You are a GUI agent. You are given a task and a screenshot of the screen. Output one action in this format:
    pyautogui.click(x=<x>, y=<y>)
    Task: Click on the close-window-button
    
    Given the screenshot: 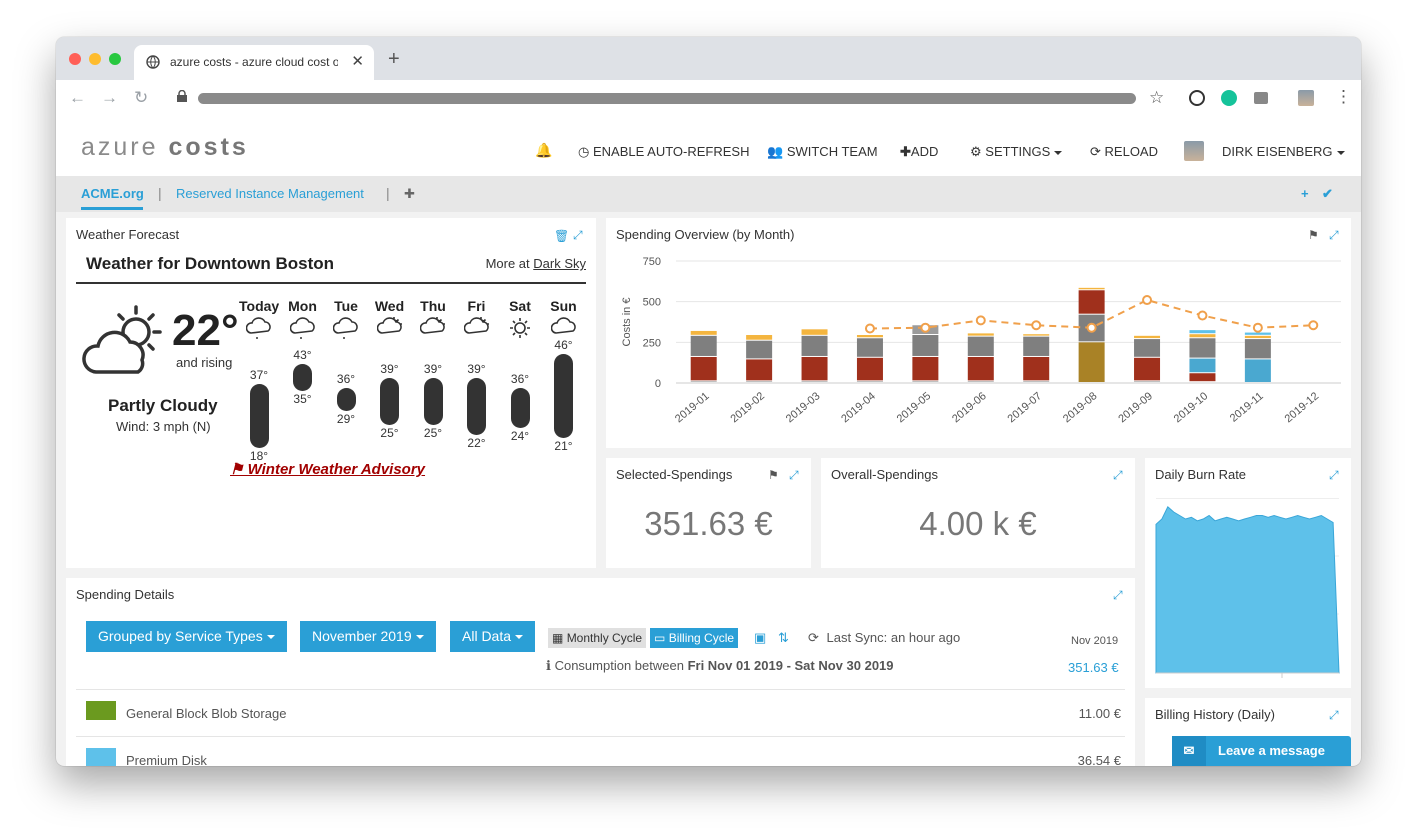 What is the action you would take?
    pyautogui.click(x=75, y=59)
    